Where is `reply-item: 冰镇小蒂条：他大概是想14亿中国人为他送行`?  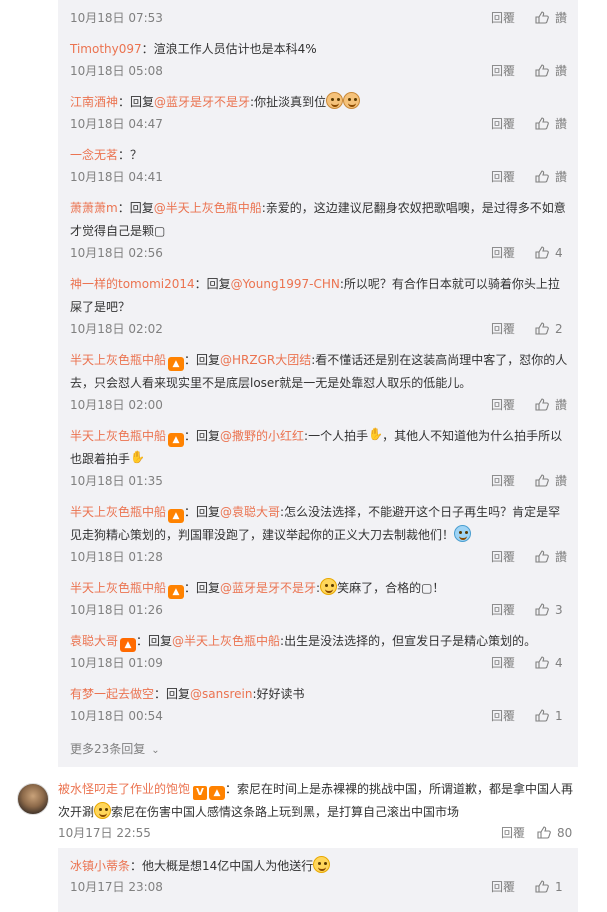
reply-item: 冰镇小蒂条：他大概是想14亿中国人为他送行 is located at coordinates (320, 866).